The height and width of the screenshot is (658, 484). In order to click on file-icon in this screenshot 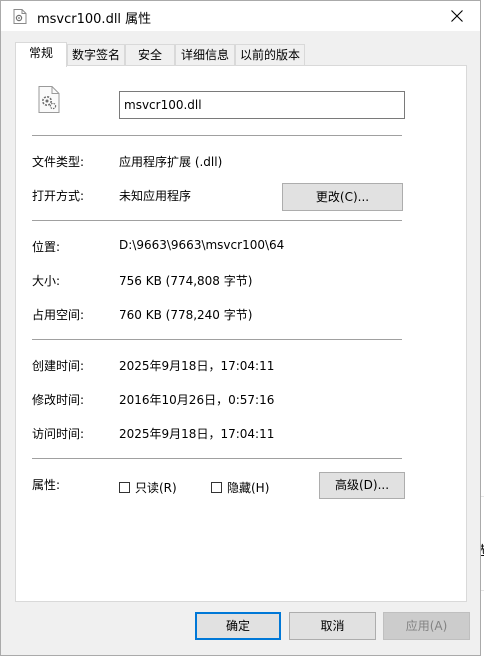, I will do `click(20, 16)`.